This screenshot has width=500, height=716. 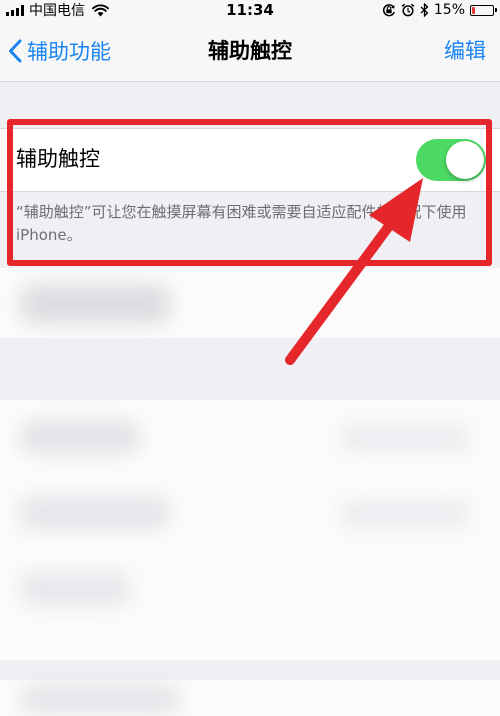 What do you see at coordinates (388, 10) in the screenshot?
I see `rotation-lock-icon` at bounding box center [388, 10].